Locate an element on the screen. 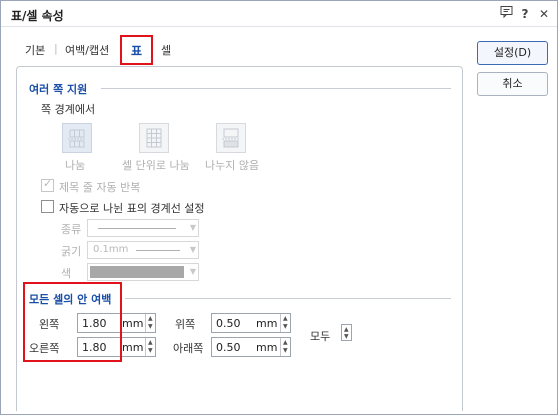  right-margin-unit: mm is located at coordinates (133, 347).